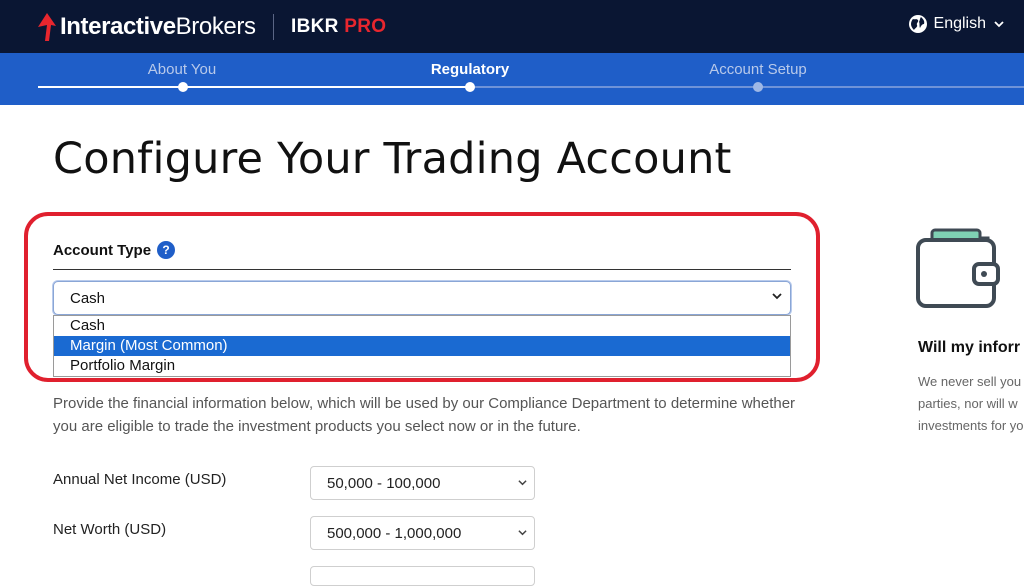 The image size is (1024, 586). Describe the element at coordinates (958, 268) in the screenshot. I see `wallet-icon` at that location.